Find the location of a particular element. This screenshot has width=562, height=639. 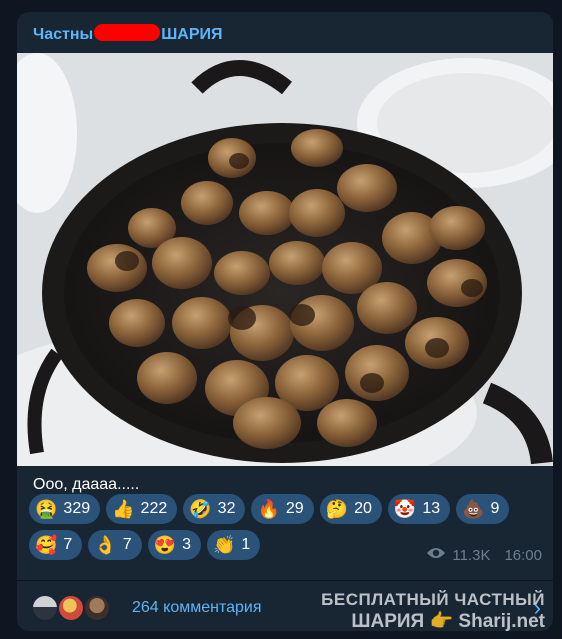

heart-eyes-icon: 😍 is located at coordinates (165, 545).